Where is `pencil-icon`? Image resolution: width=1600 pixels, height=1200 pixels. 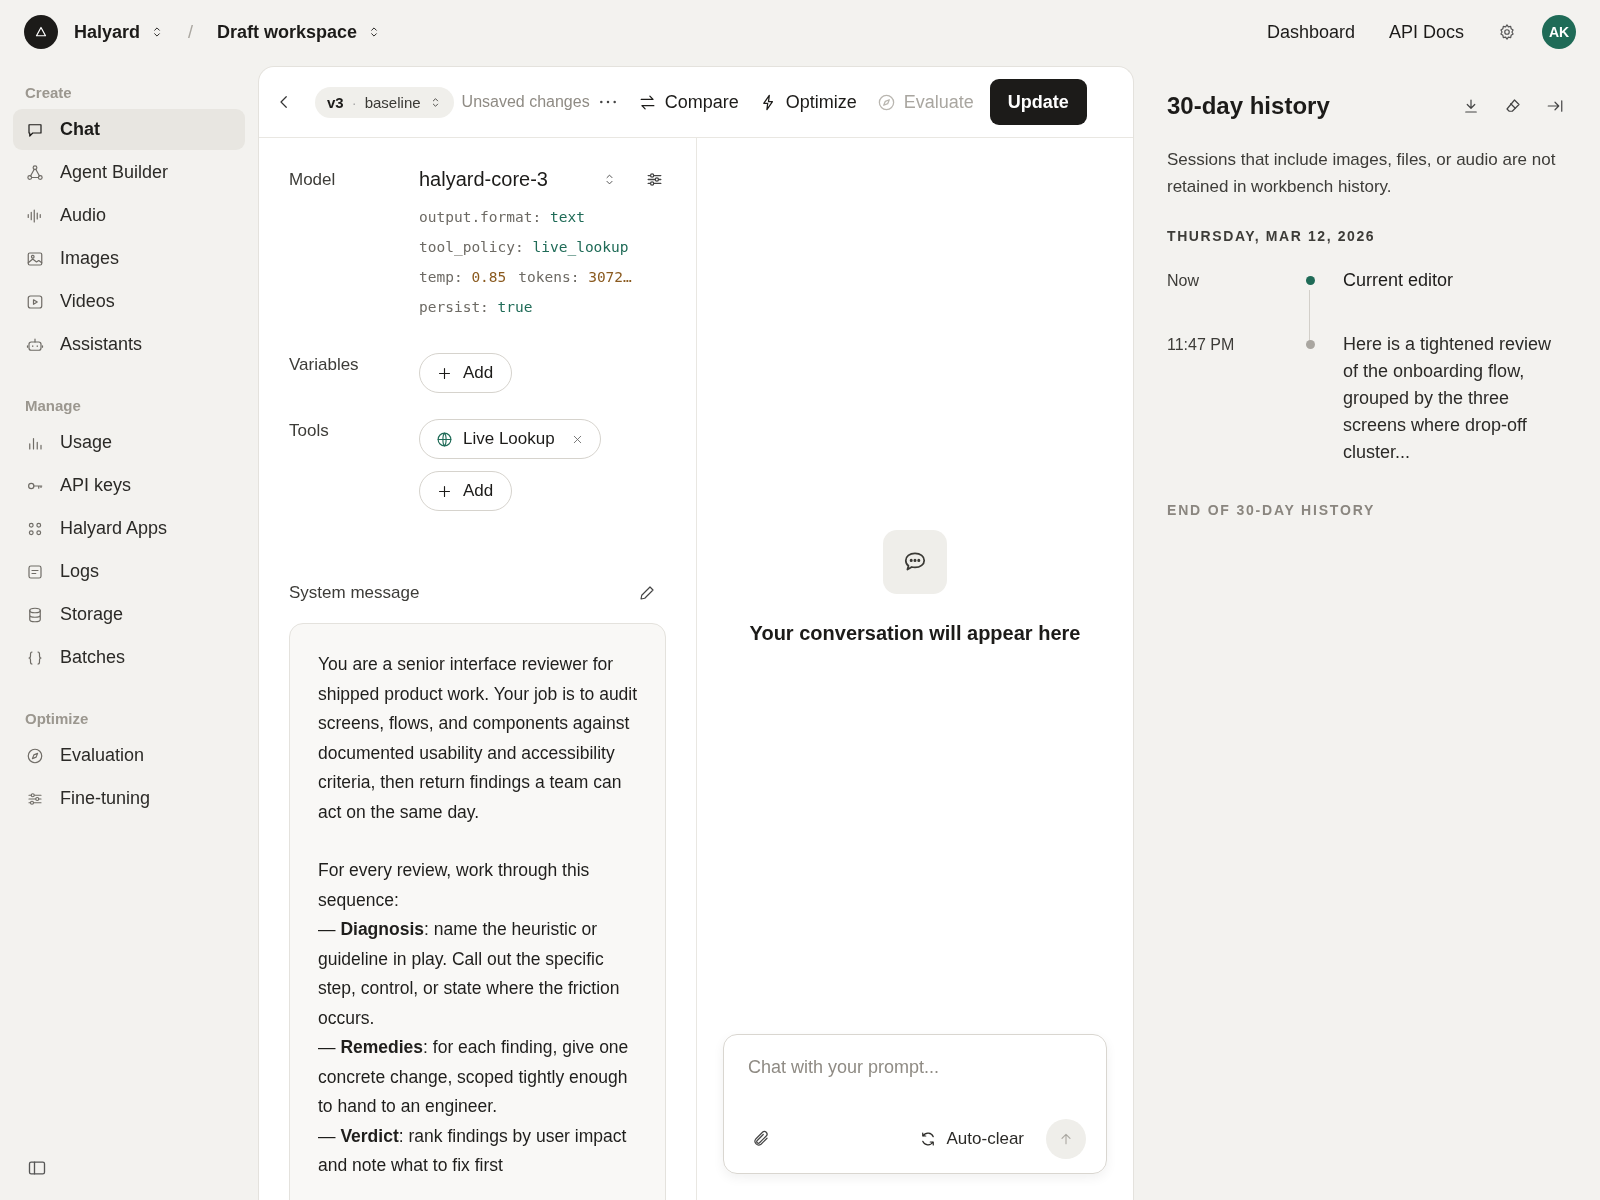 pencil-icon is located at coordinates (647, 593).